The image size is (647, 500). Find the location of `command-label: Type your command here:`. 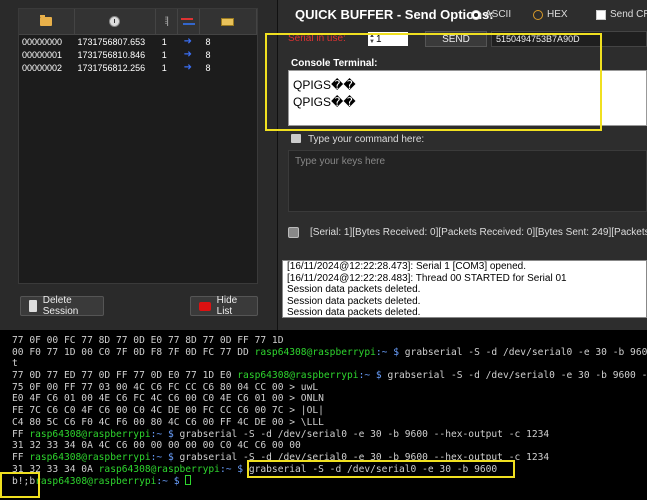

command-label: Type your command here: is located at coordinates (366, 139).